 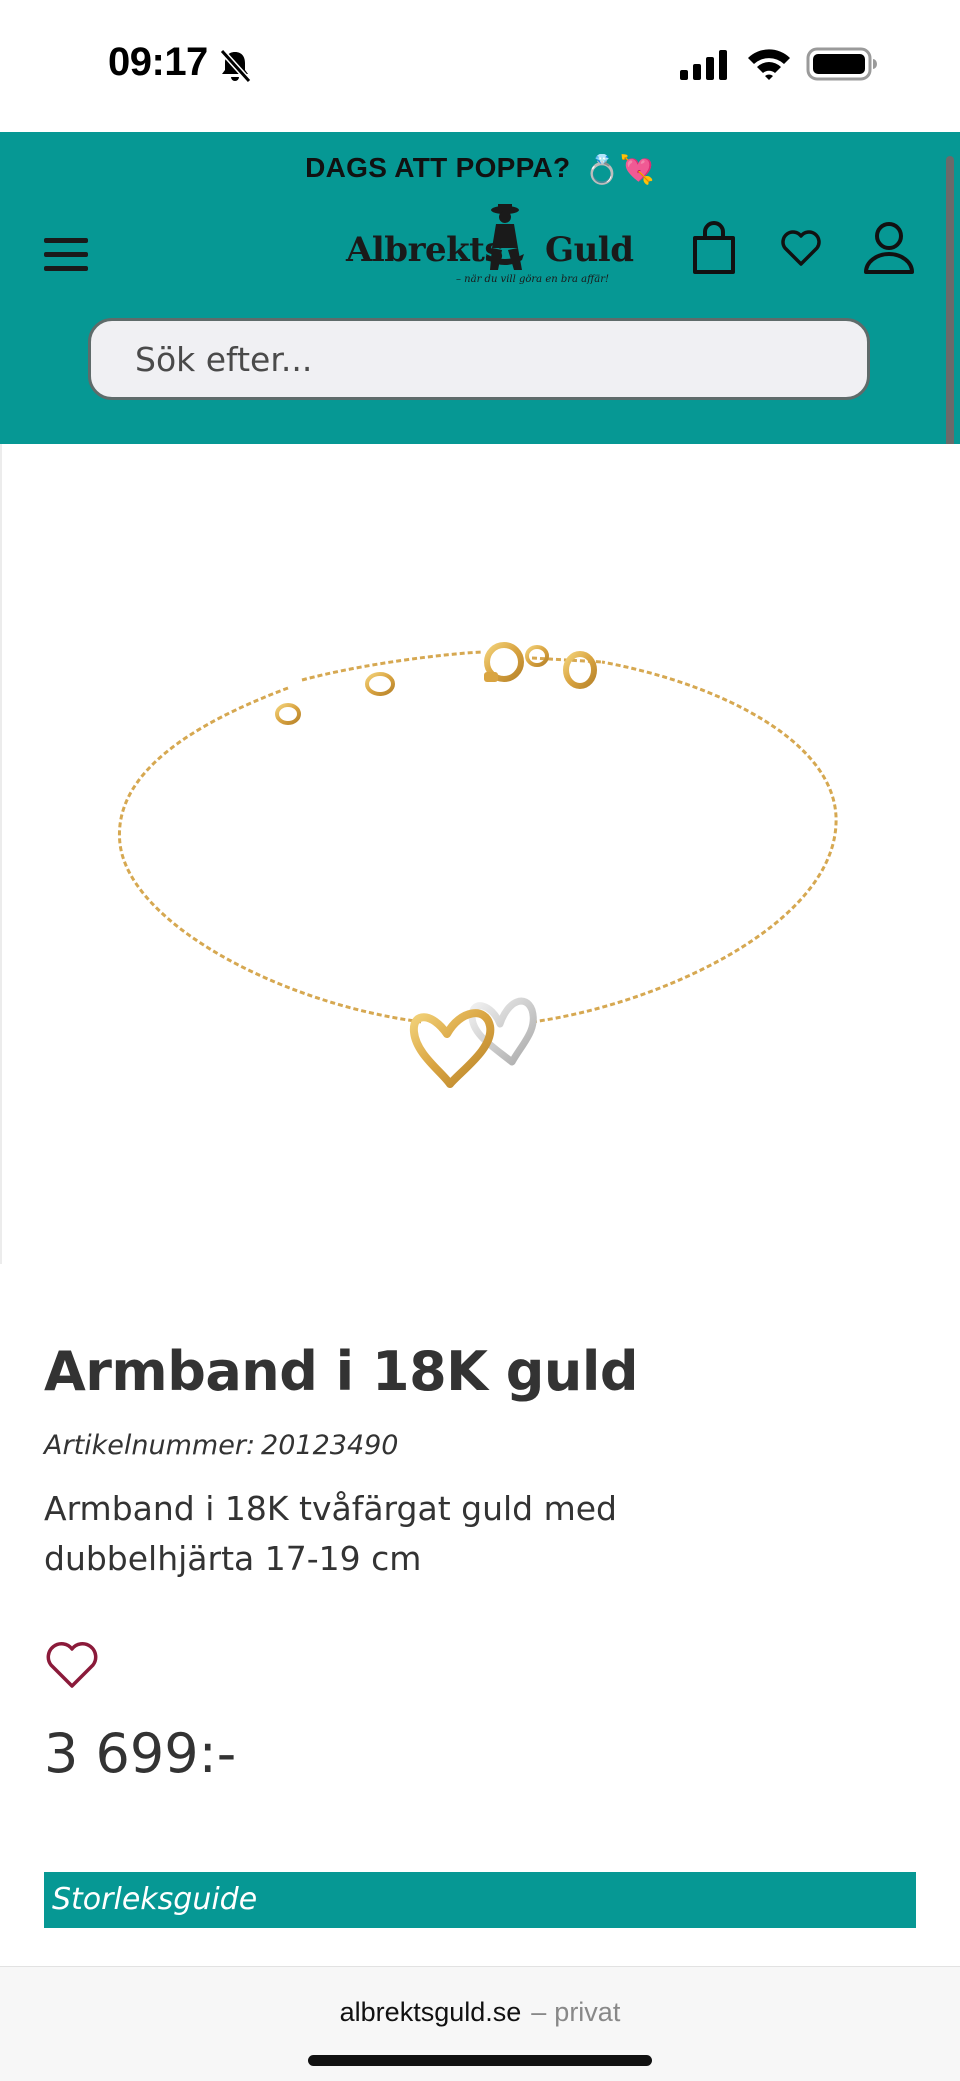 I want to click on url-display: albrektsguld.se – privat, so click(x=480, y=2012).